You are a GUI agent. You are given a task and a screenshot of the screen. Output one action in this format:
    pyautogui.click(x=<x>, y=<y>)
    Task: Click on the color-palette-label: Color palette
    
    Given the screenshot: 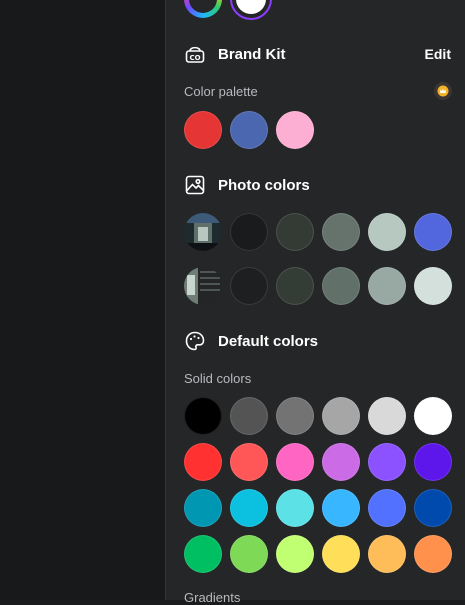 What is the action you would take?
    pyautogui.click(x=221, y=91)
    